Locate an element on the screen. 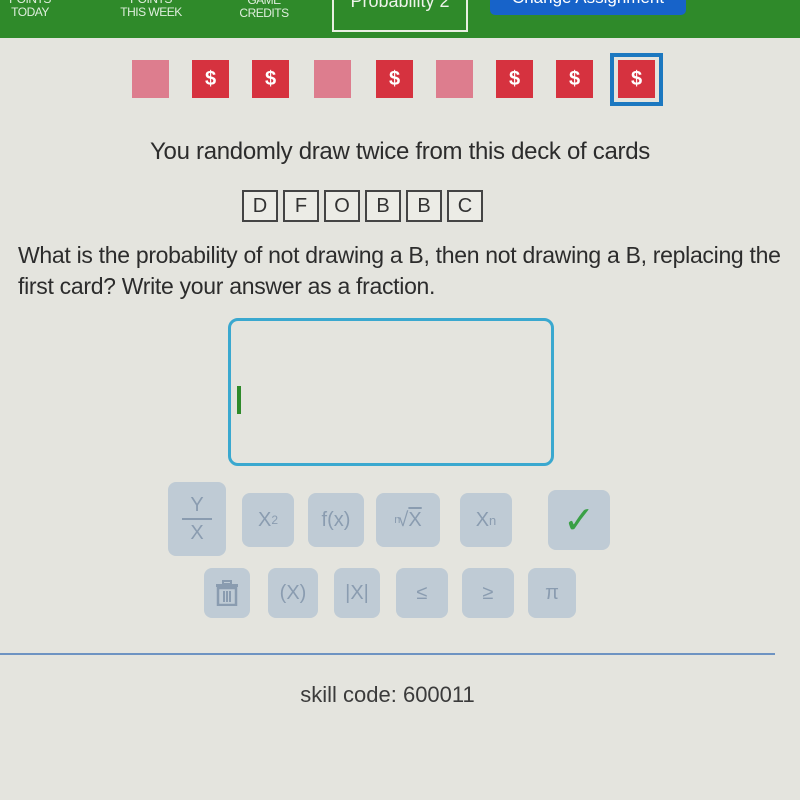 The height and width of the screenshot is (800, 800). clear-button is located at coordinates (227, 593).